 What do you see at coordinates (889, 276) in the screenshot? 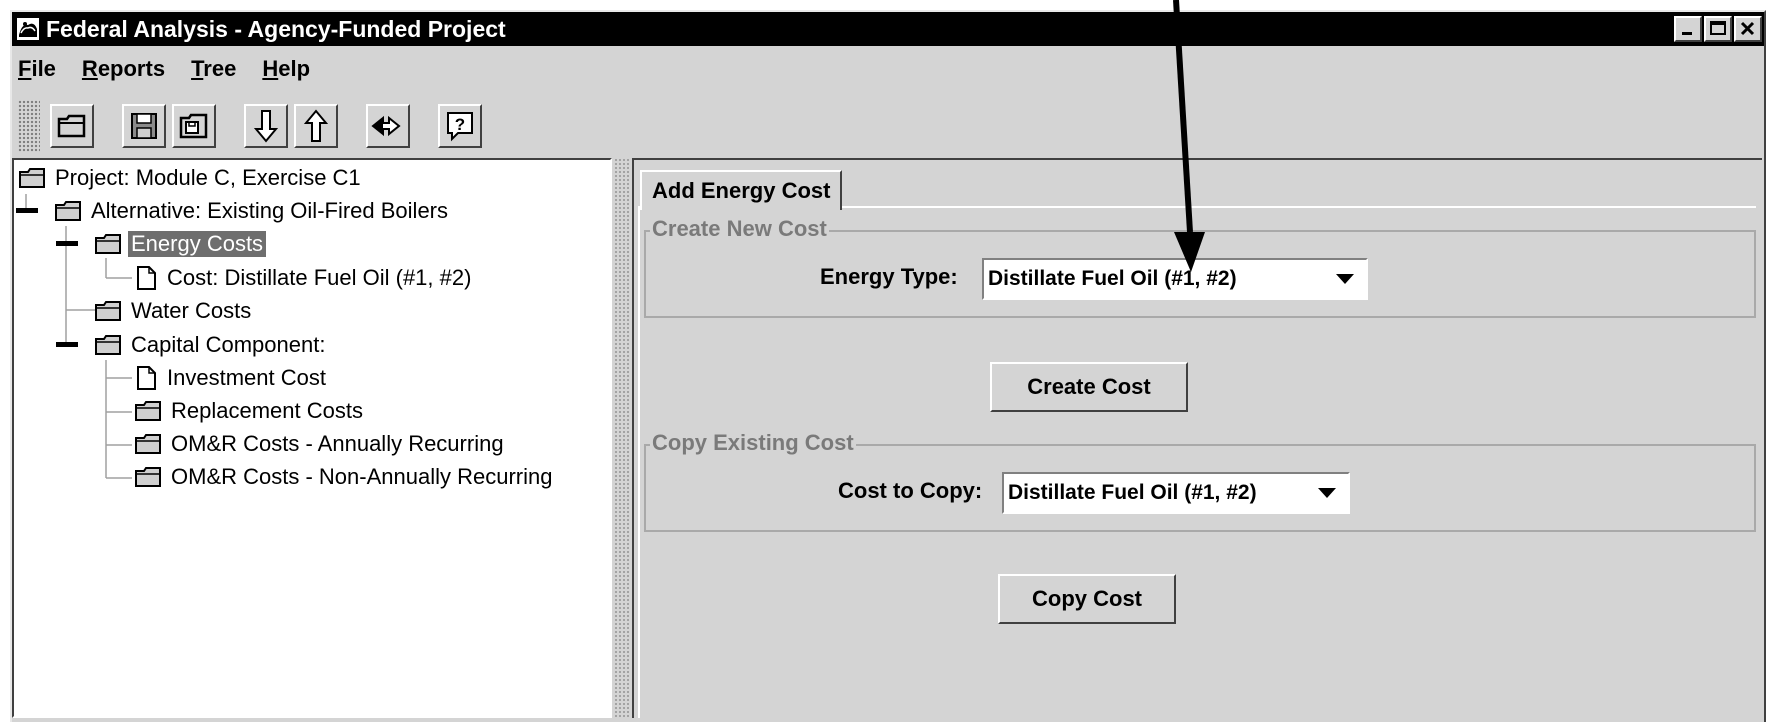
I see `energy-type-label: Energy Type:` at bounding box center [889, 276].